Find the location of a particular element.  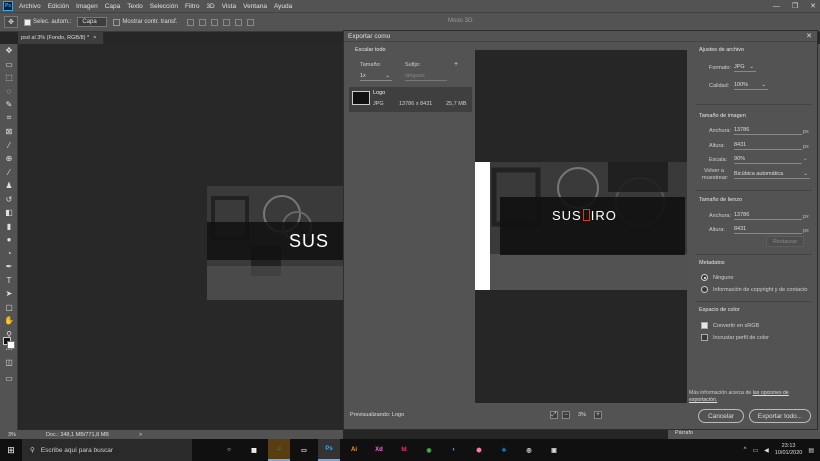

chrome-icon: ◉ is located at coordinates (429, 450).